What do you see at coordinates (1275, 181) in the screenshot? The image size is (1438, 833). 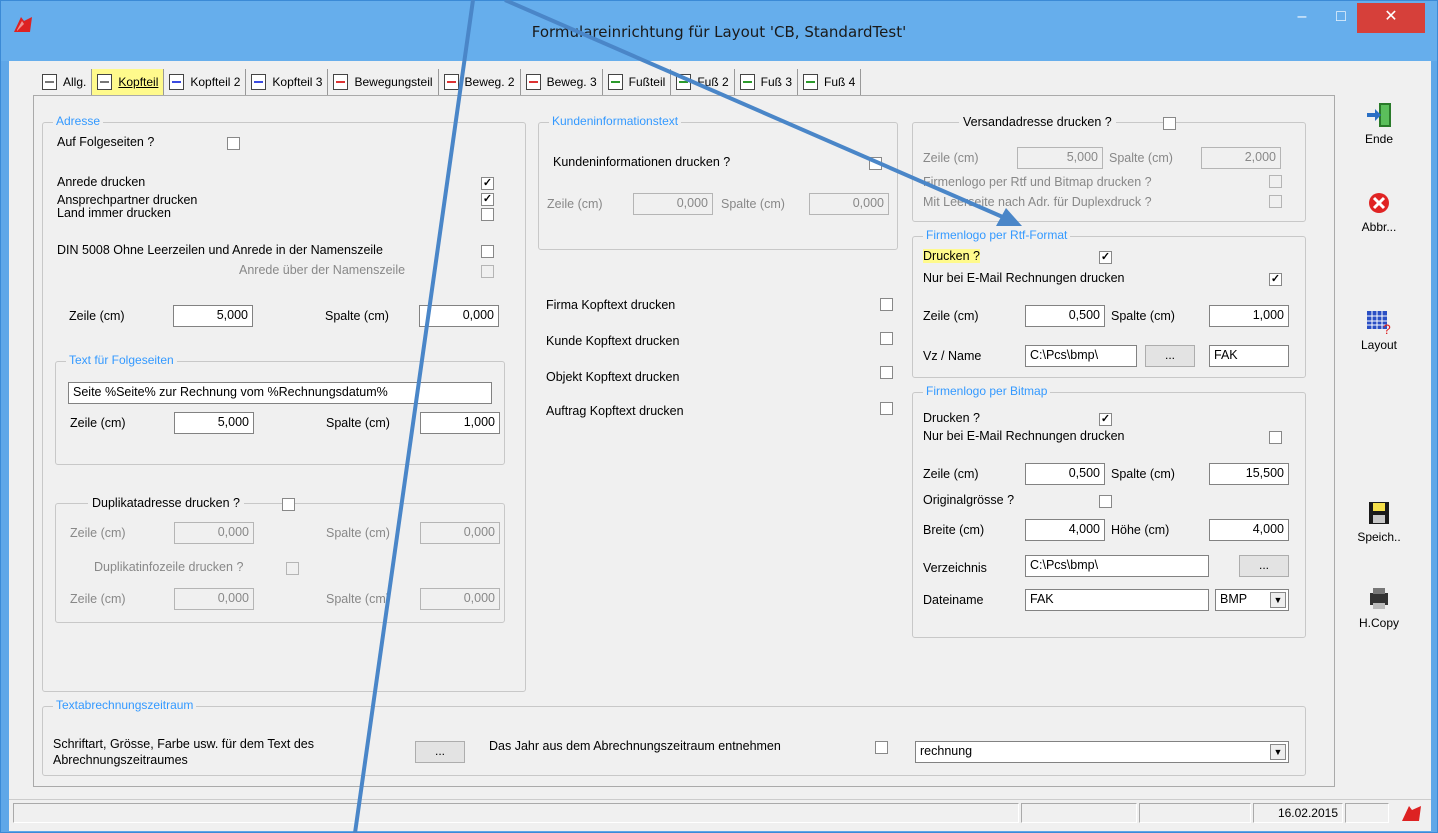 I see `rtf-bitmap-checkbox` at bounding box center [1275, 181].